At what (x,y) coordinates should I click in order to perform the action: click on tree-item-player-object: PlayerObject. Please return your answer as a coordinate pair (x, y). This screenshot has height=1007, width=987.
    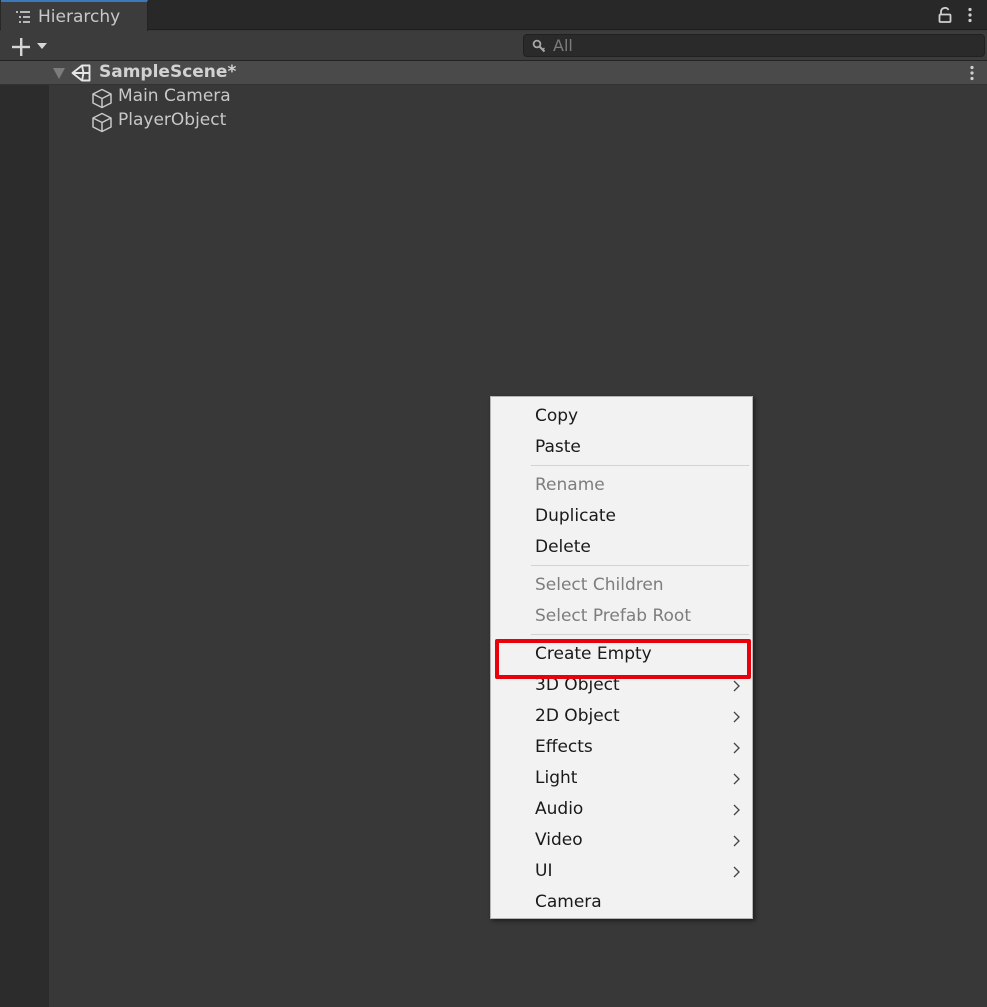
    Looking at the image, I should click on (518, 121).